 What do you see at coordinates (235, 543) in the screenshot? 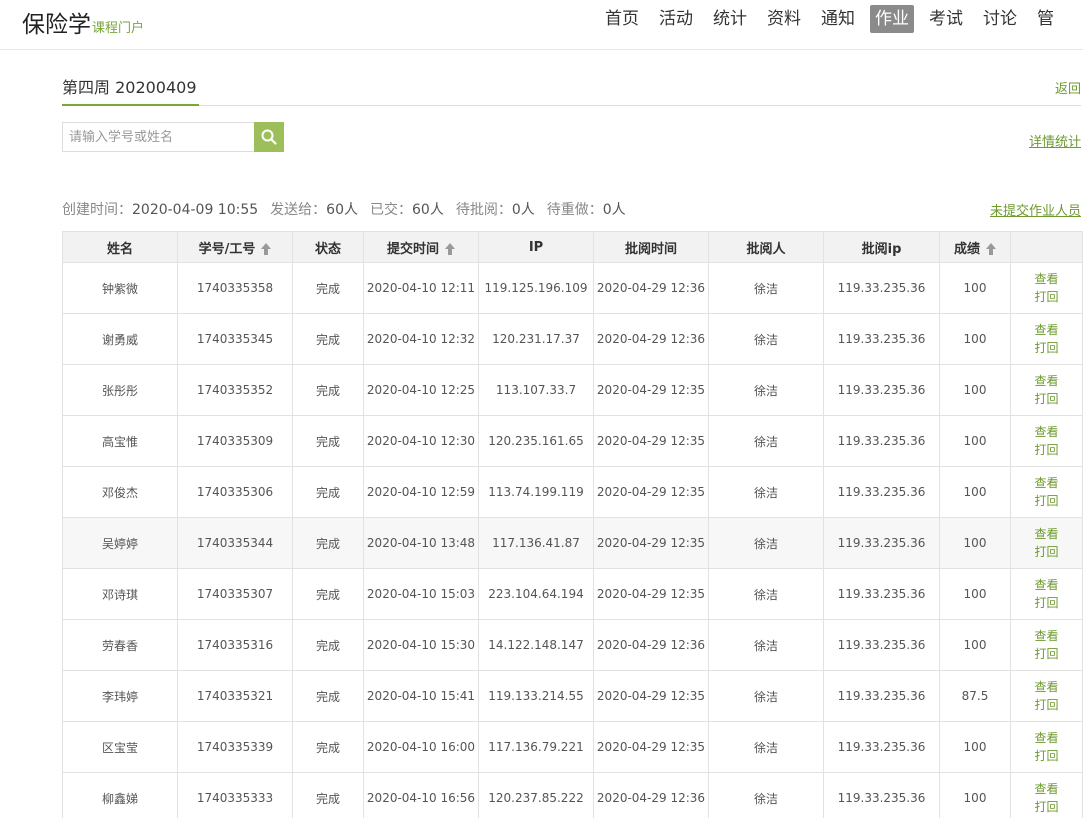
I see `cell-id: 1740335344` at bounding box center [235, 543].